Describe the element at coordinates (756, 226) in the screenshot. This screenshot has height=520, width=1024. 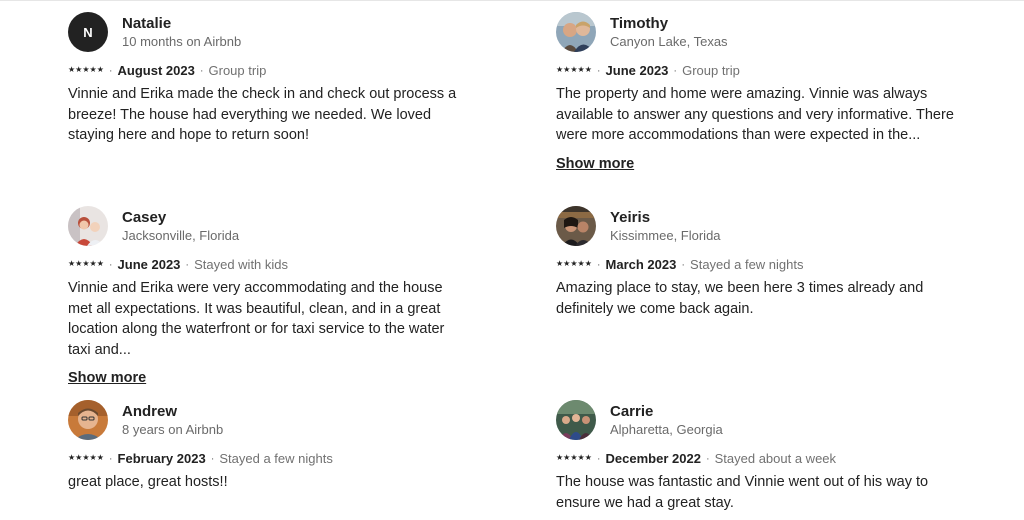
I see `reviewer-header: Yeiris Kissimmee, Florida` at that location.